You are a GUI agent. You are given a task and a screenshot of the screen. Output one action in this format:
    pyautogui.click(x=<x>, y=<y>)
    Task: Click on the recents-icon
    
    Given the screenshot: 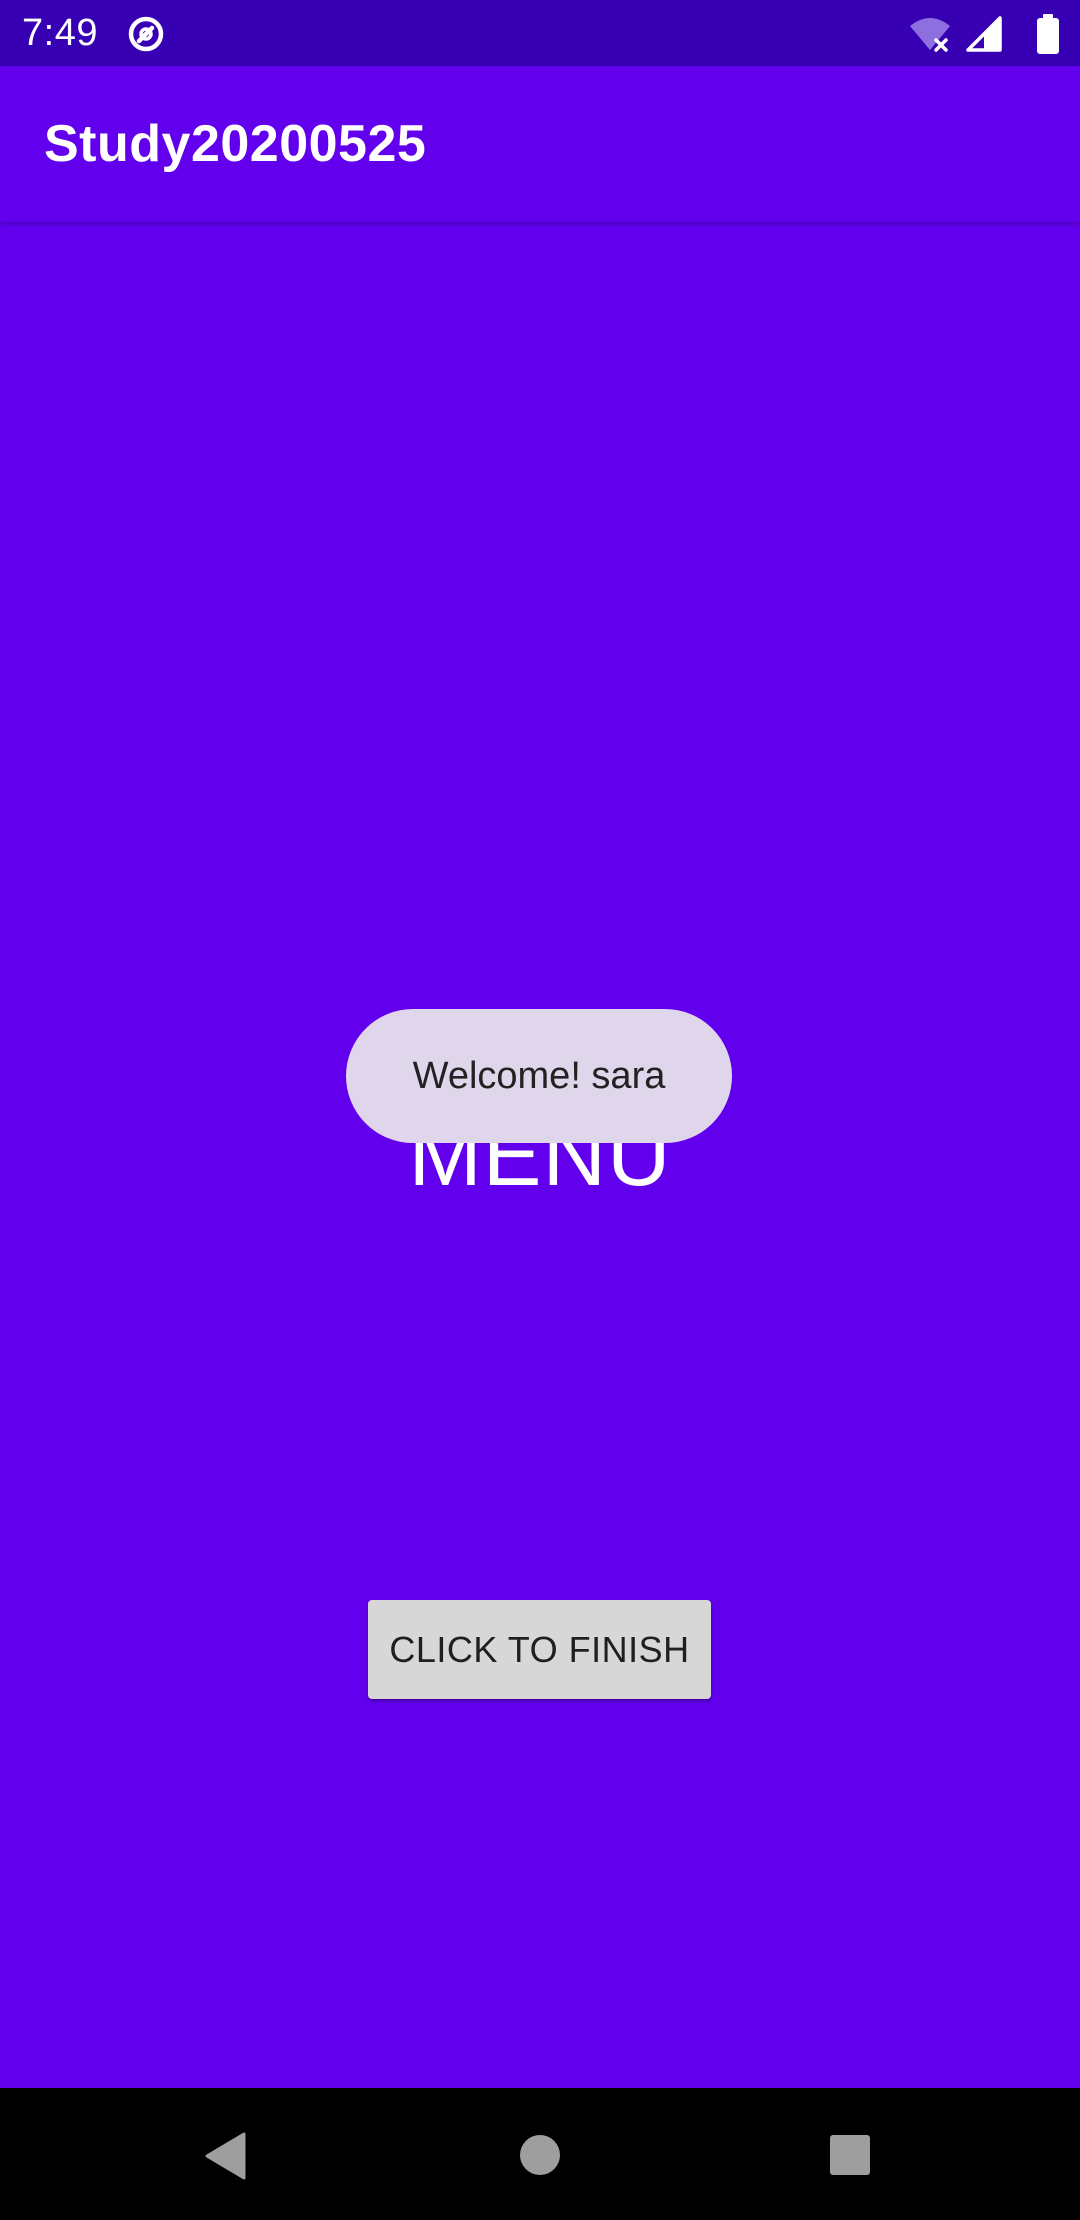 What is the action you would take?
    pyautogui.click(x=850, y=2155)
    